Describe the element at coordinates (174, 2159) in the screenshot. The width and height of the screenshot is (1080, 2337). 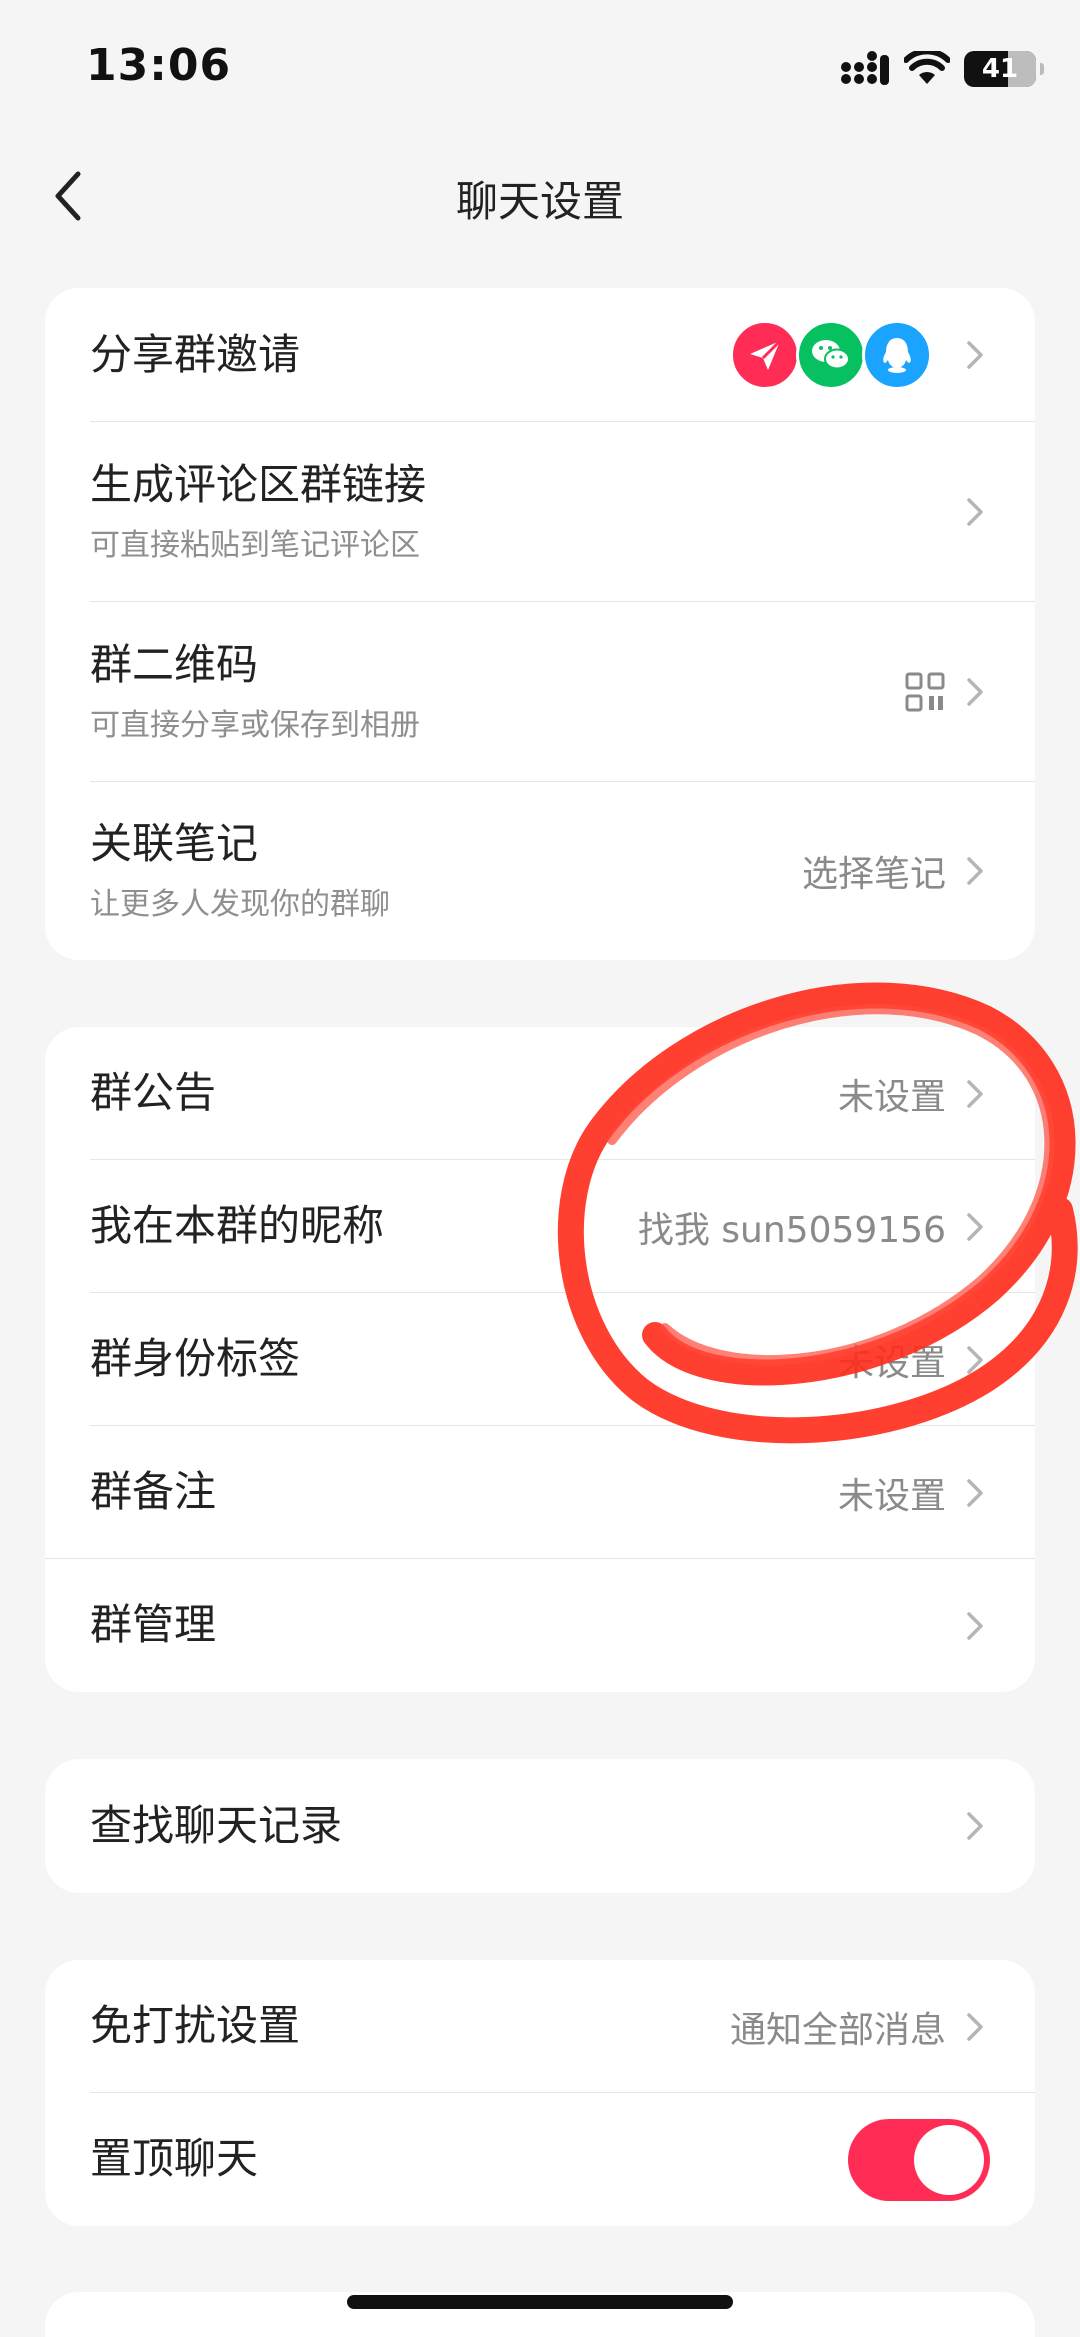
I see `pin-chat-label: 置顶聊天` at that location.